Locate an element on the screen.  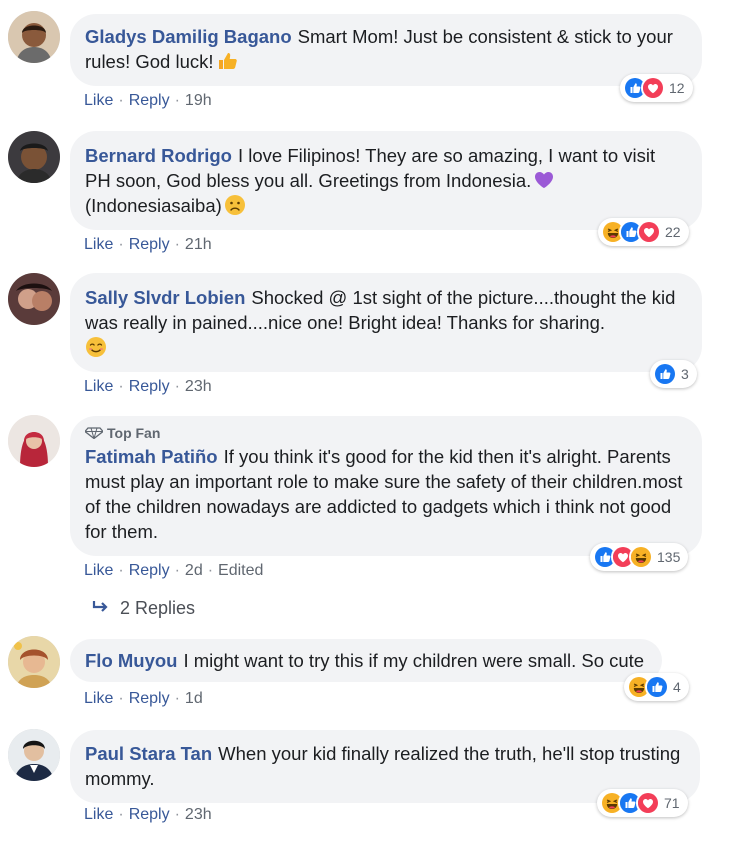
reaction-summary: 3 is located at coordinates (673, 374).